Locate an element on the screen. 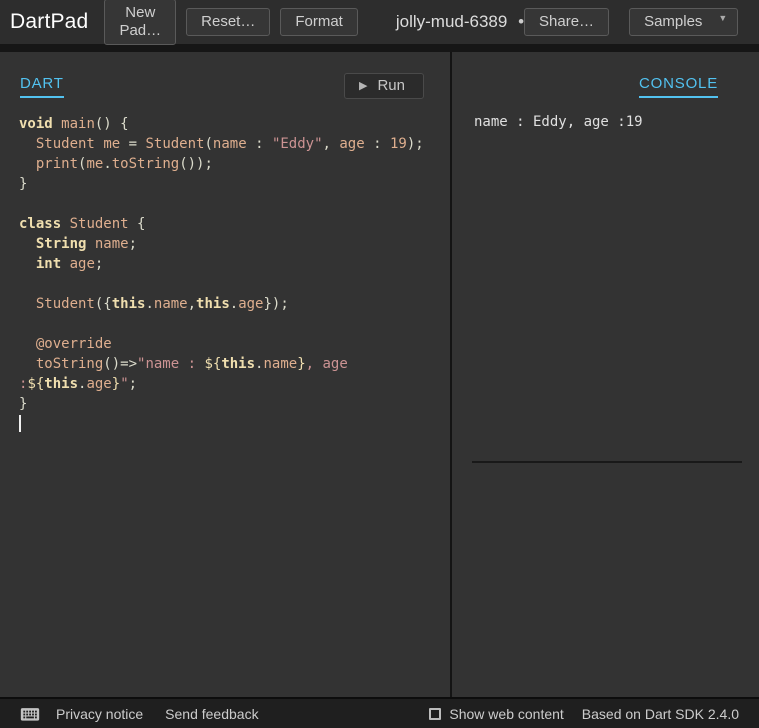  send-feedback-link: Send feedback is located at coordinates (211, 714).